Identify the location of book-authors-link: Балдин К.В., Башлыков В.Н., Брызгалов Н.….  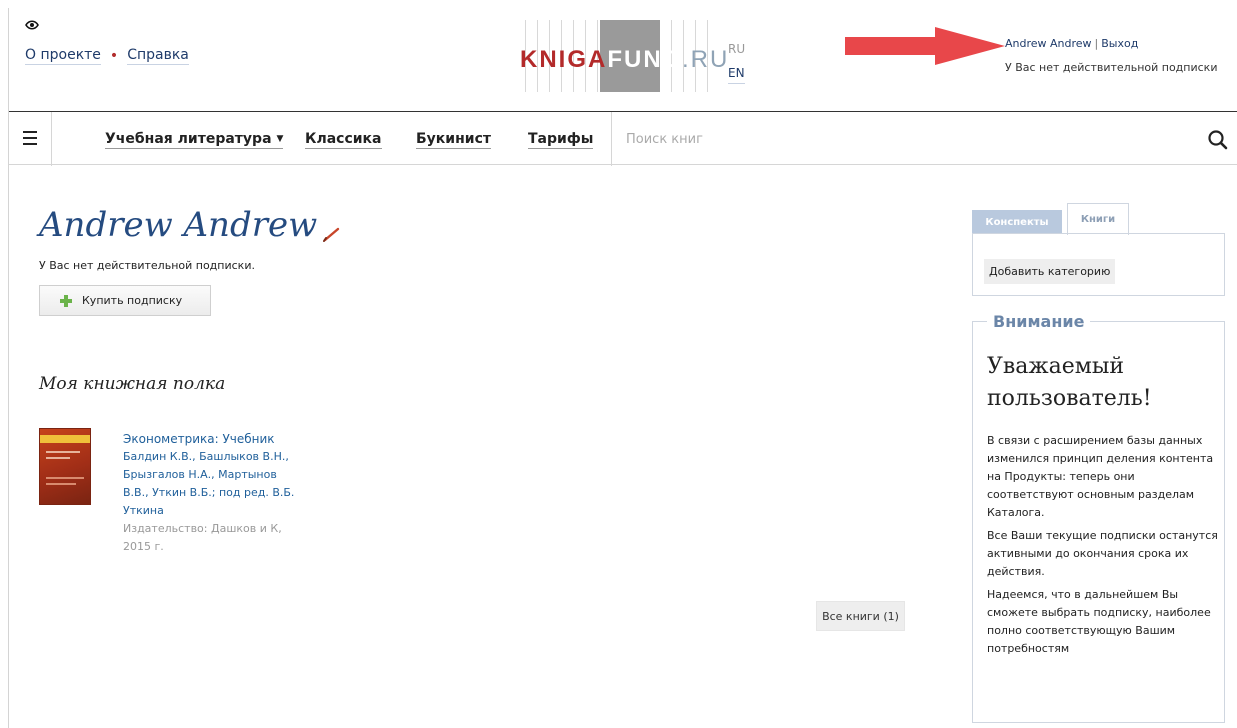
(213, 484).